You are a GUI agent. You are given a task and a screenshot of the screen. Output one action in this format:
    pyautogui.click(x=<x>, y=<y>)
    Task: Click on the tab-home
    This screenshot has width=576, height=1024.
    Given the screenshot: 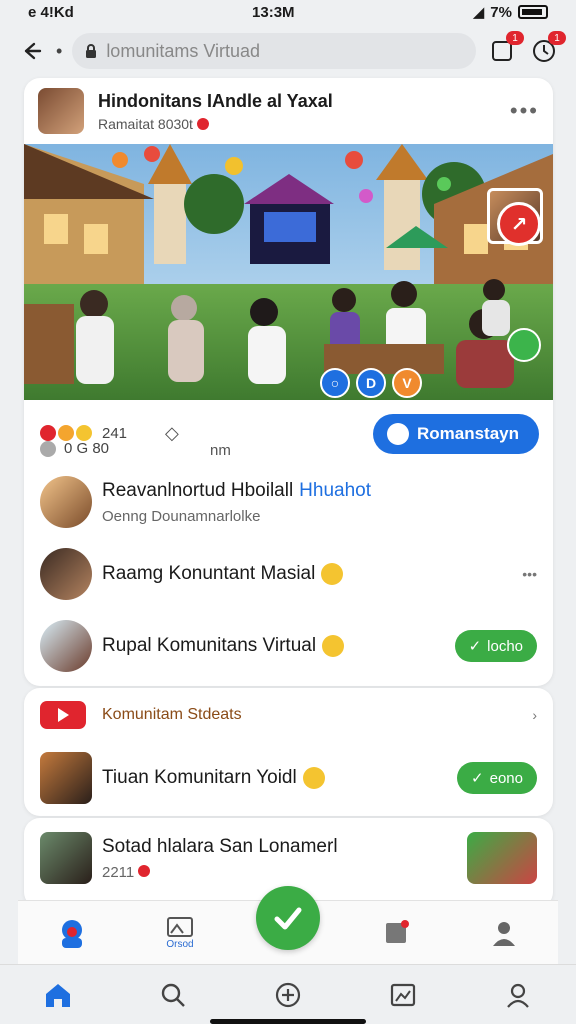 What is the action you would take?
    pyautogui.click(x=58, y=995)
    